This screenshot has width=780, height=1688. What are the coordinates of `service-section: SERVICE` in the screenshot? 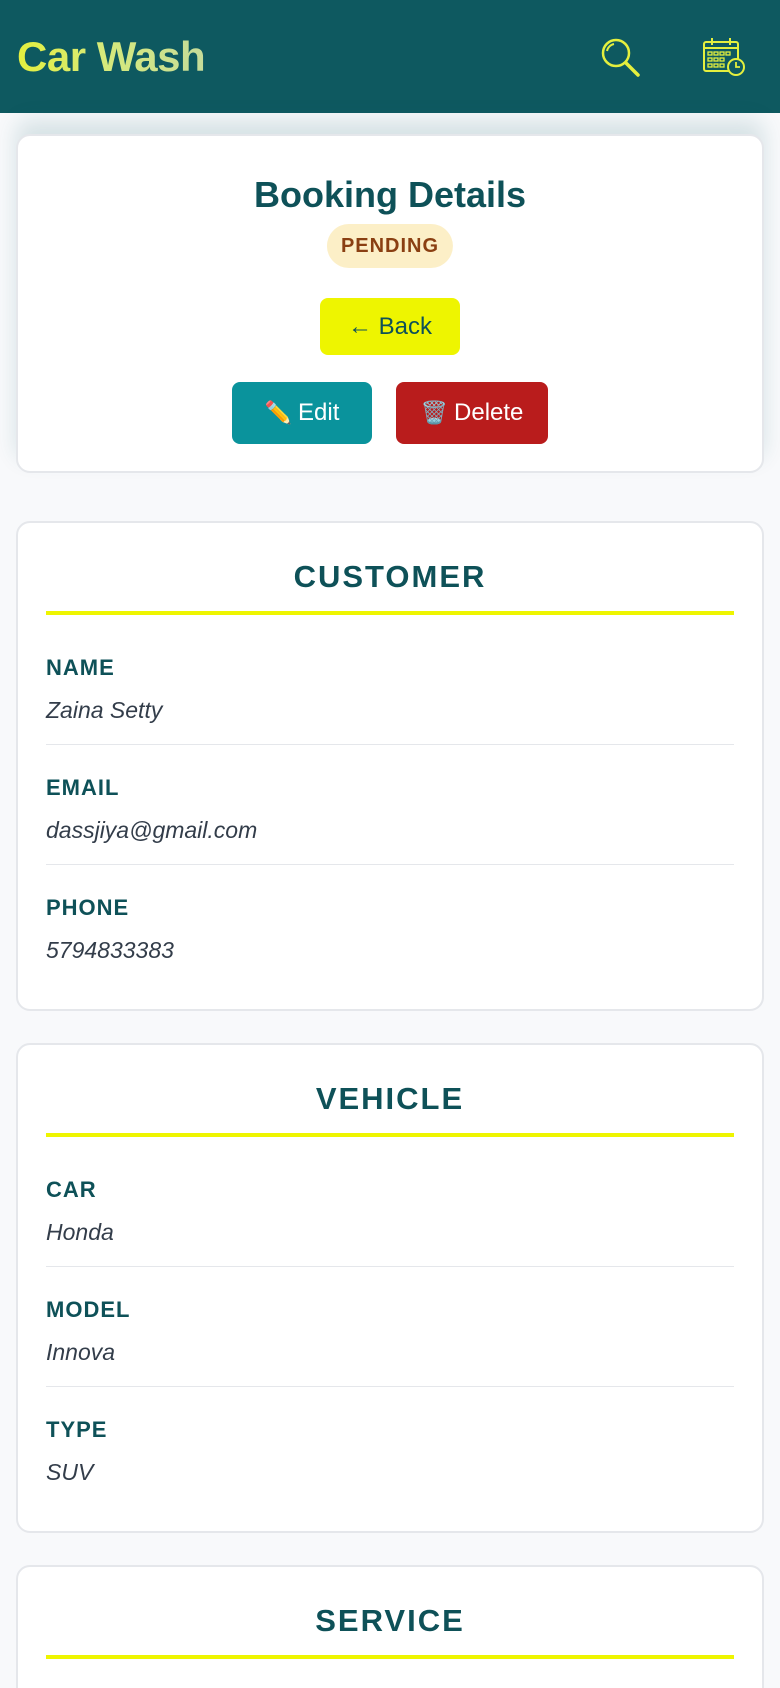 It's located at (390, 1626).